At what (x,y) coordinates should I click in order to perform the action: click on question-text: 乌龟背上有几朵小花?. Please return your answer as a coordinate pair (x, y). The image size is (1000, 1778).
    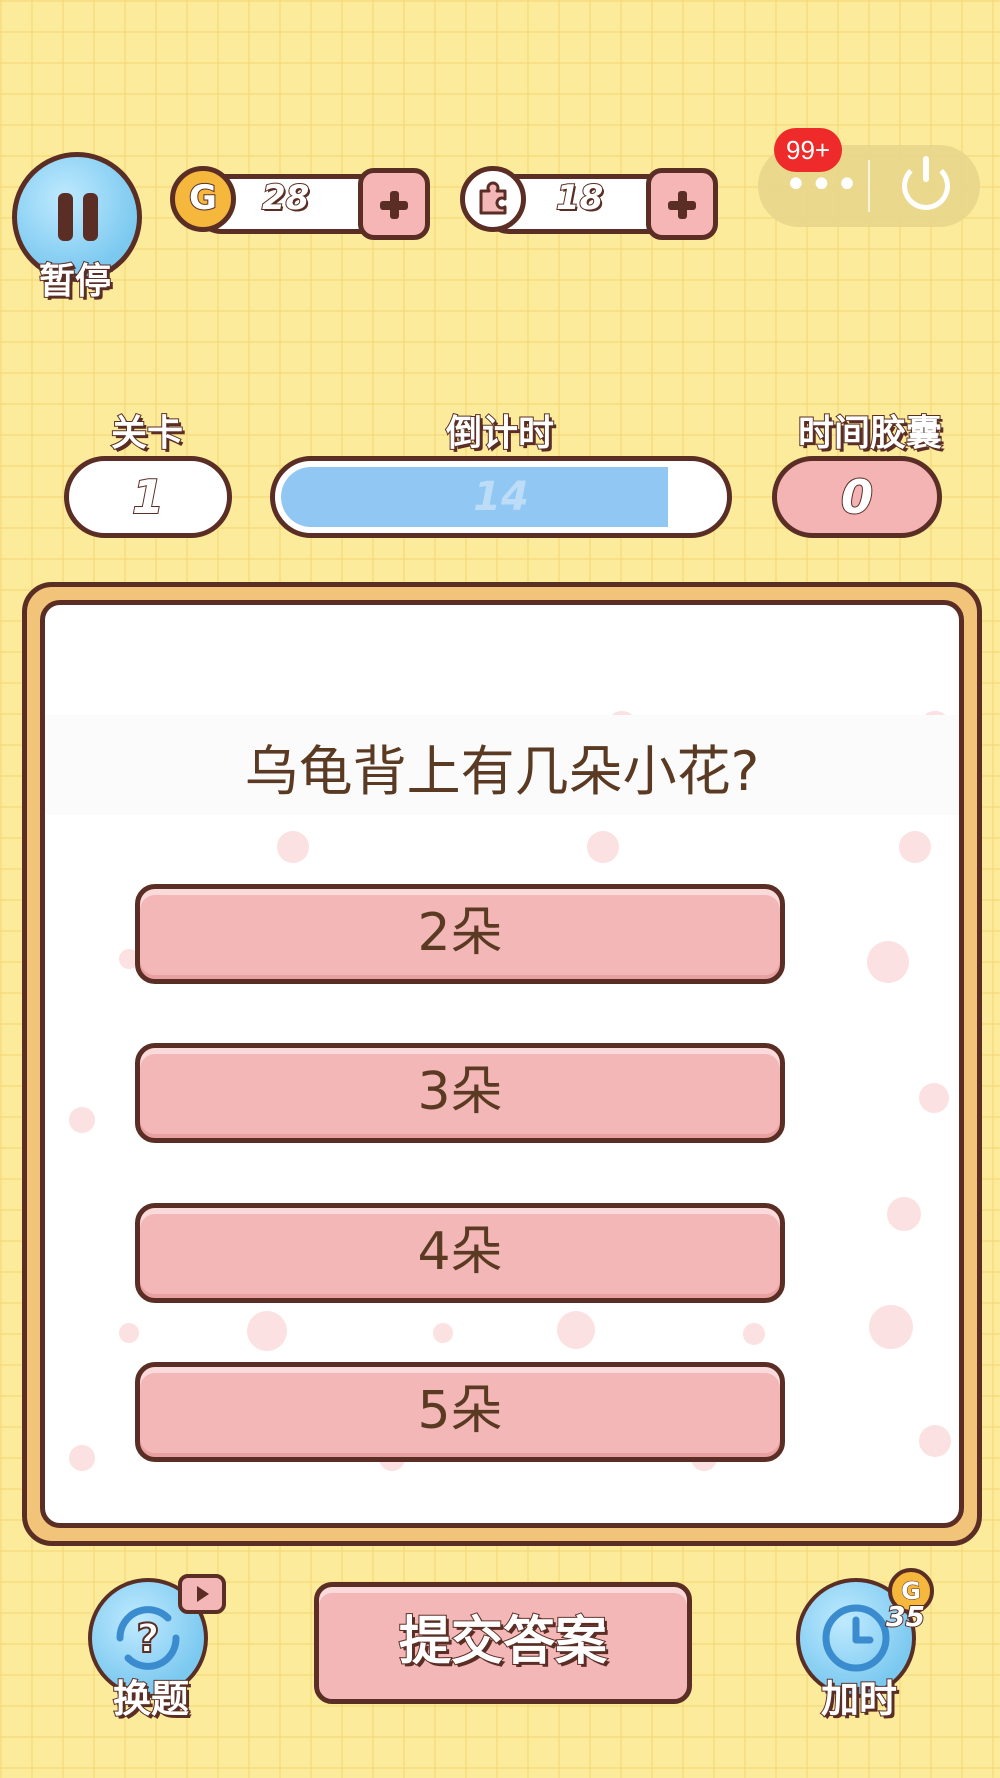
    Looking at the image, I should click on (502, 771).